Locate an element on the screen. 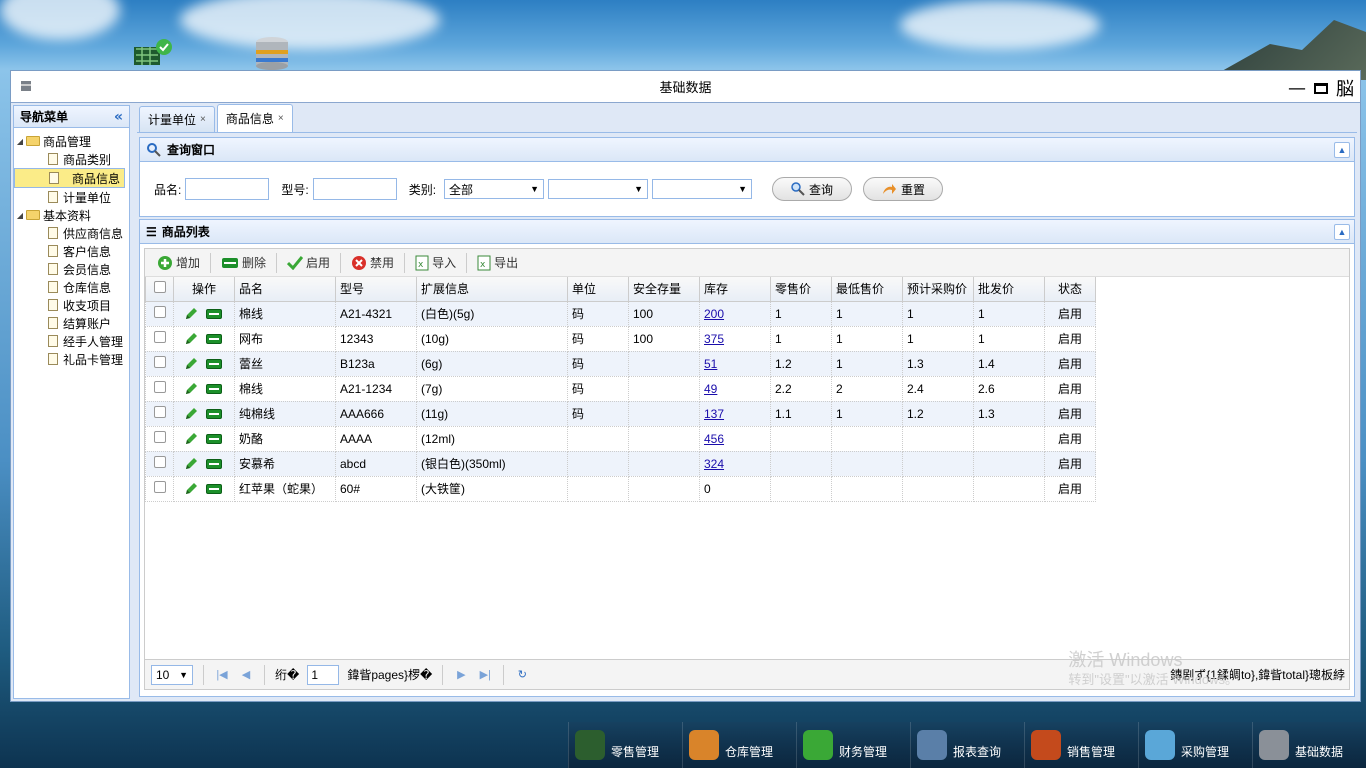 This screenshot has width=1366, height=768. subcategory-select: ▼ is located at coordinates (598, 189).